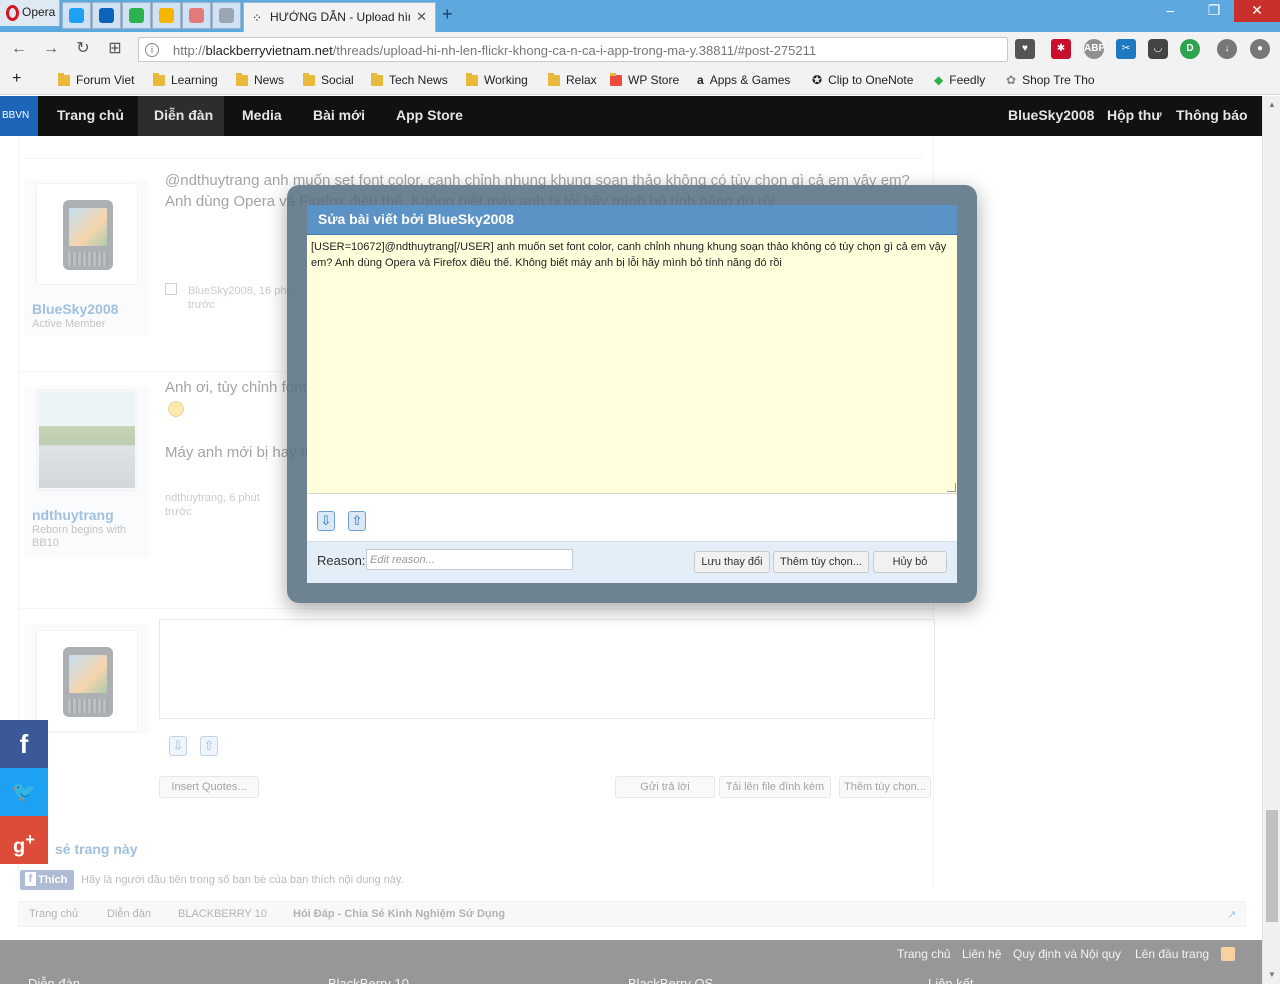 Image resolution: width=1280 pixels, height=984 pixels. What do you see at coordinates (166, 15) in the screenshot?
I see `pinned-tab-drive` at bounding box center [166, 15].